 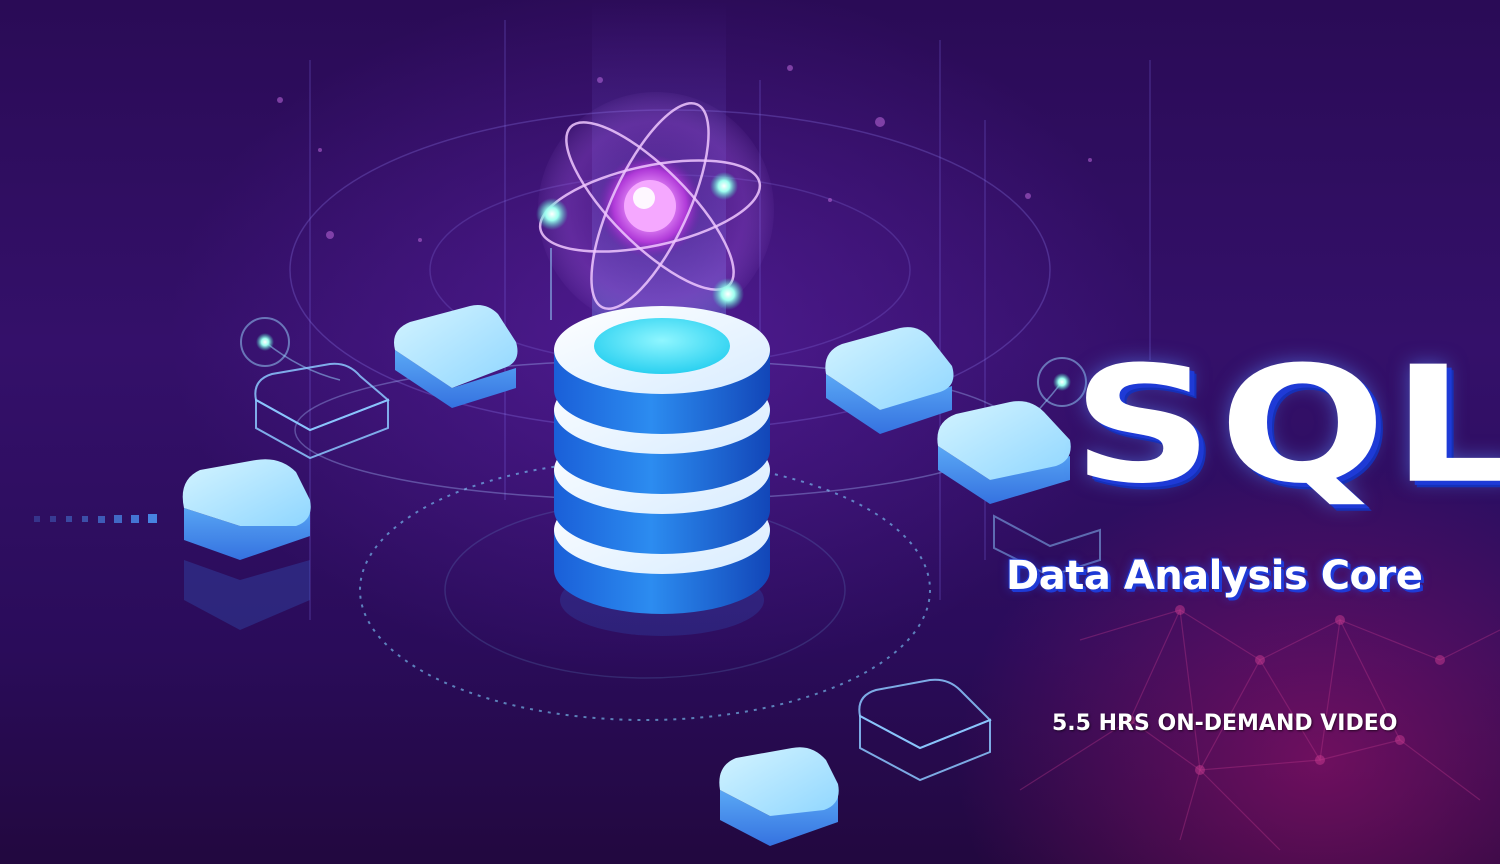 I want to click on database-icon, so click(x=662, y=471).